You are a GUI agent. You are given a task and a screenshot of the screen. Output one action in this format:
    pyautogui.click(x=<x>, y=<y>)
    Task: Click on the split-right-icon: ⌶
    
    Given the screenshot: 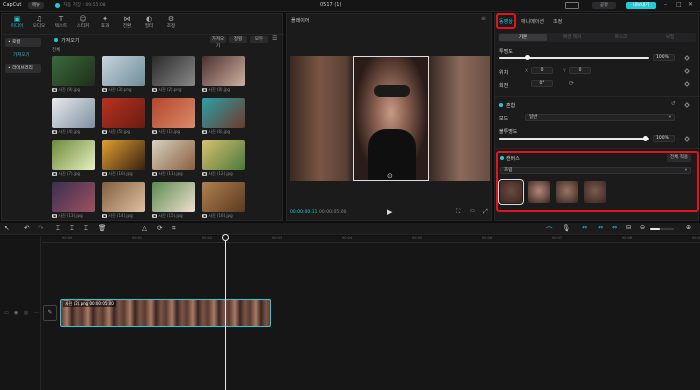 What is the action you would take?
    pyautogui.click(x=86, y=228)
    